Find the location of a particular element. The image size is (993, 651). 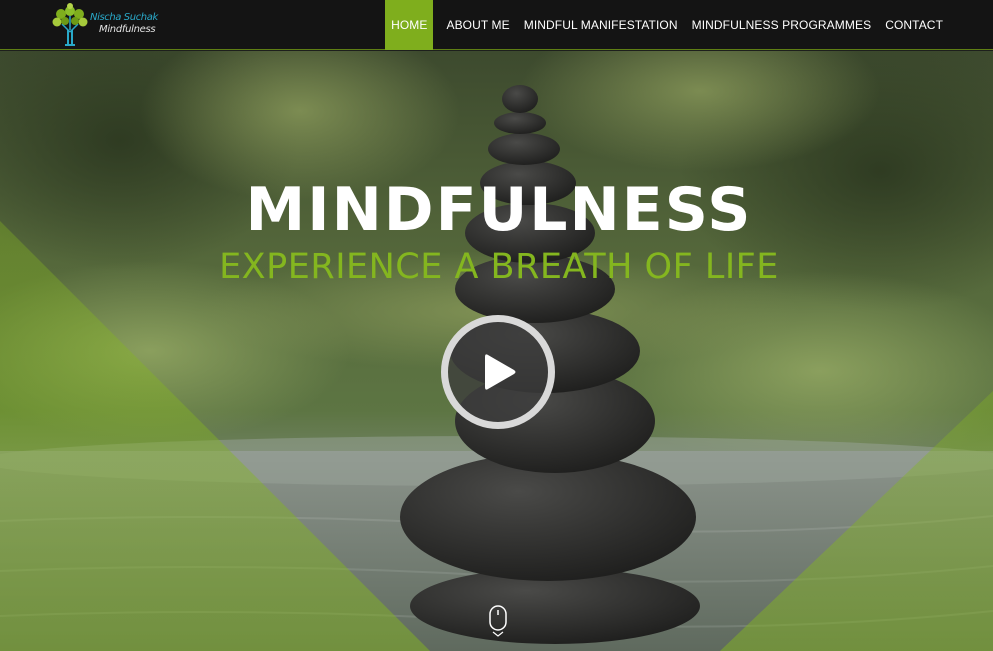

logo-name-line2: Mindfulness is located at coordinates (127, 29).